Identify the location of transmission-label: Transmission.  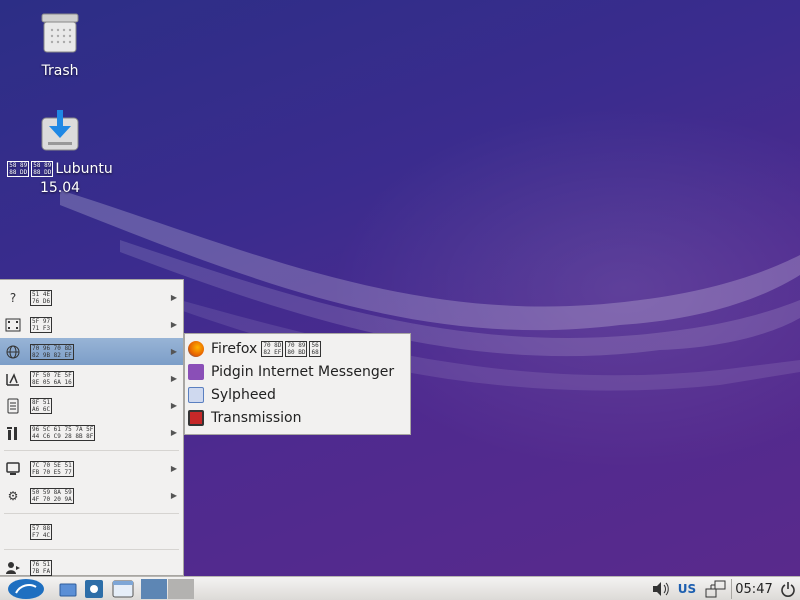
(256, 417).